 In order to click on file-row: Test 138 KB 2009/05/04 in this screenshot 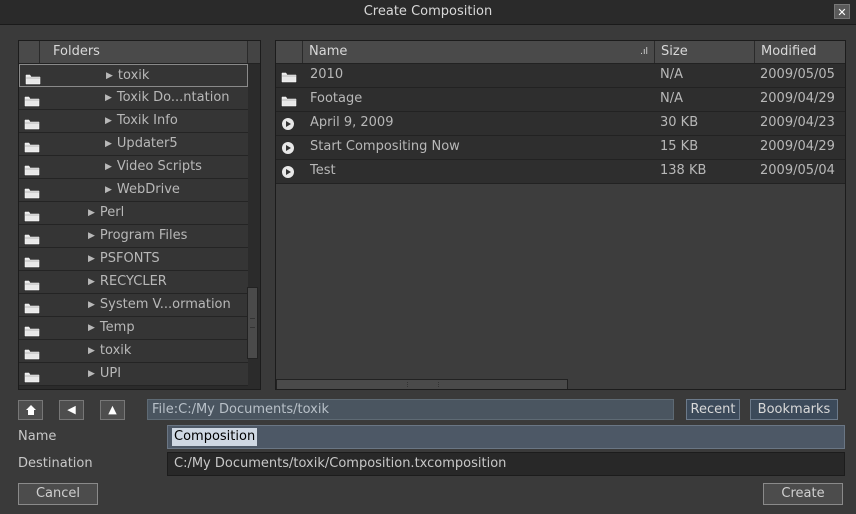, I will do `click(560, 172)`.